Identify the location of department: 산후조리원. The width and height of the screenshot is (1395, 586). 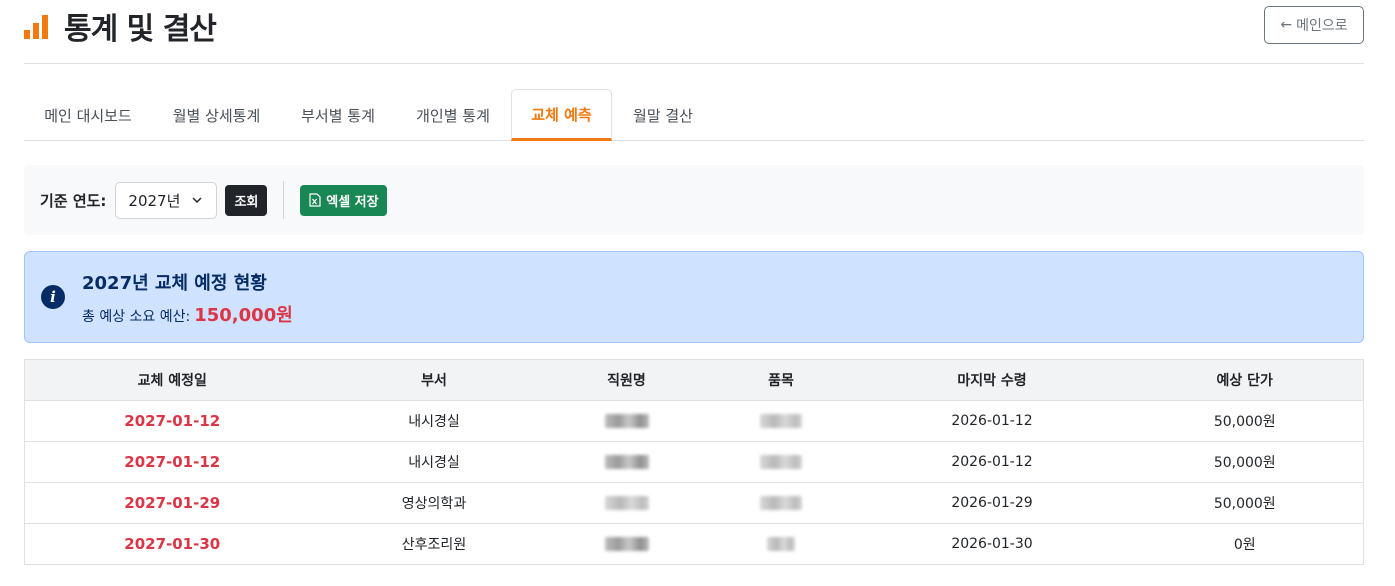
(434, 544).